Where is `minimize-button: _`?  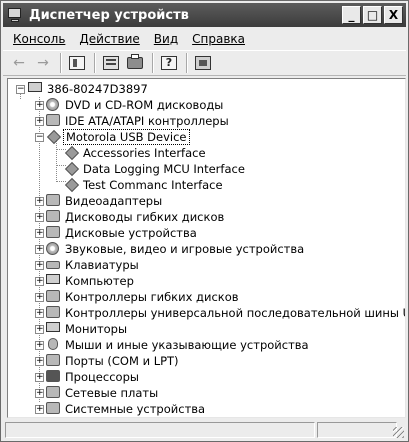
minimize-button: _ is located at coordinates (351, 15).